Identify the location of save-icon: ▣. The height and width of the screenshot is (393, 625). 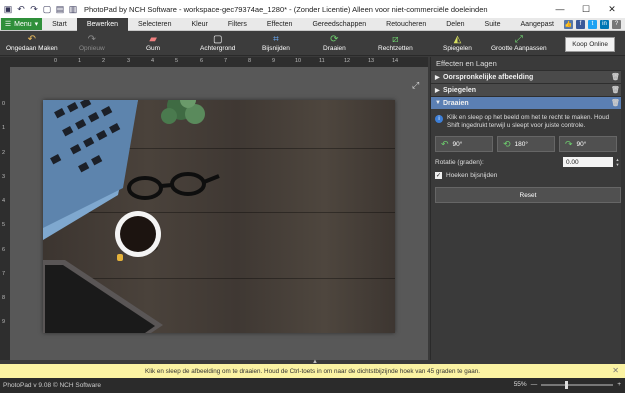
(8, 9).